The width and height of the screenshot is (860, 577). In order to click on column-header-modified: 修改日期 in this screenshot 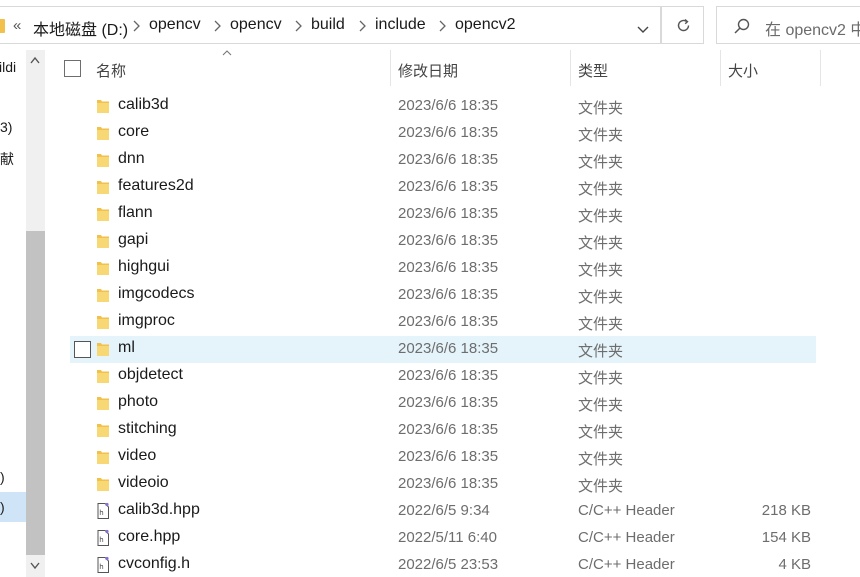, I will do `click(428, 70)`.